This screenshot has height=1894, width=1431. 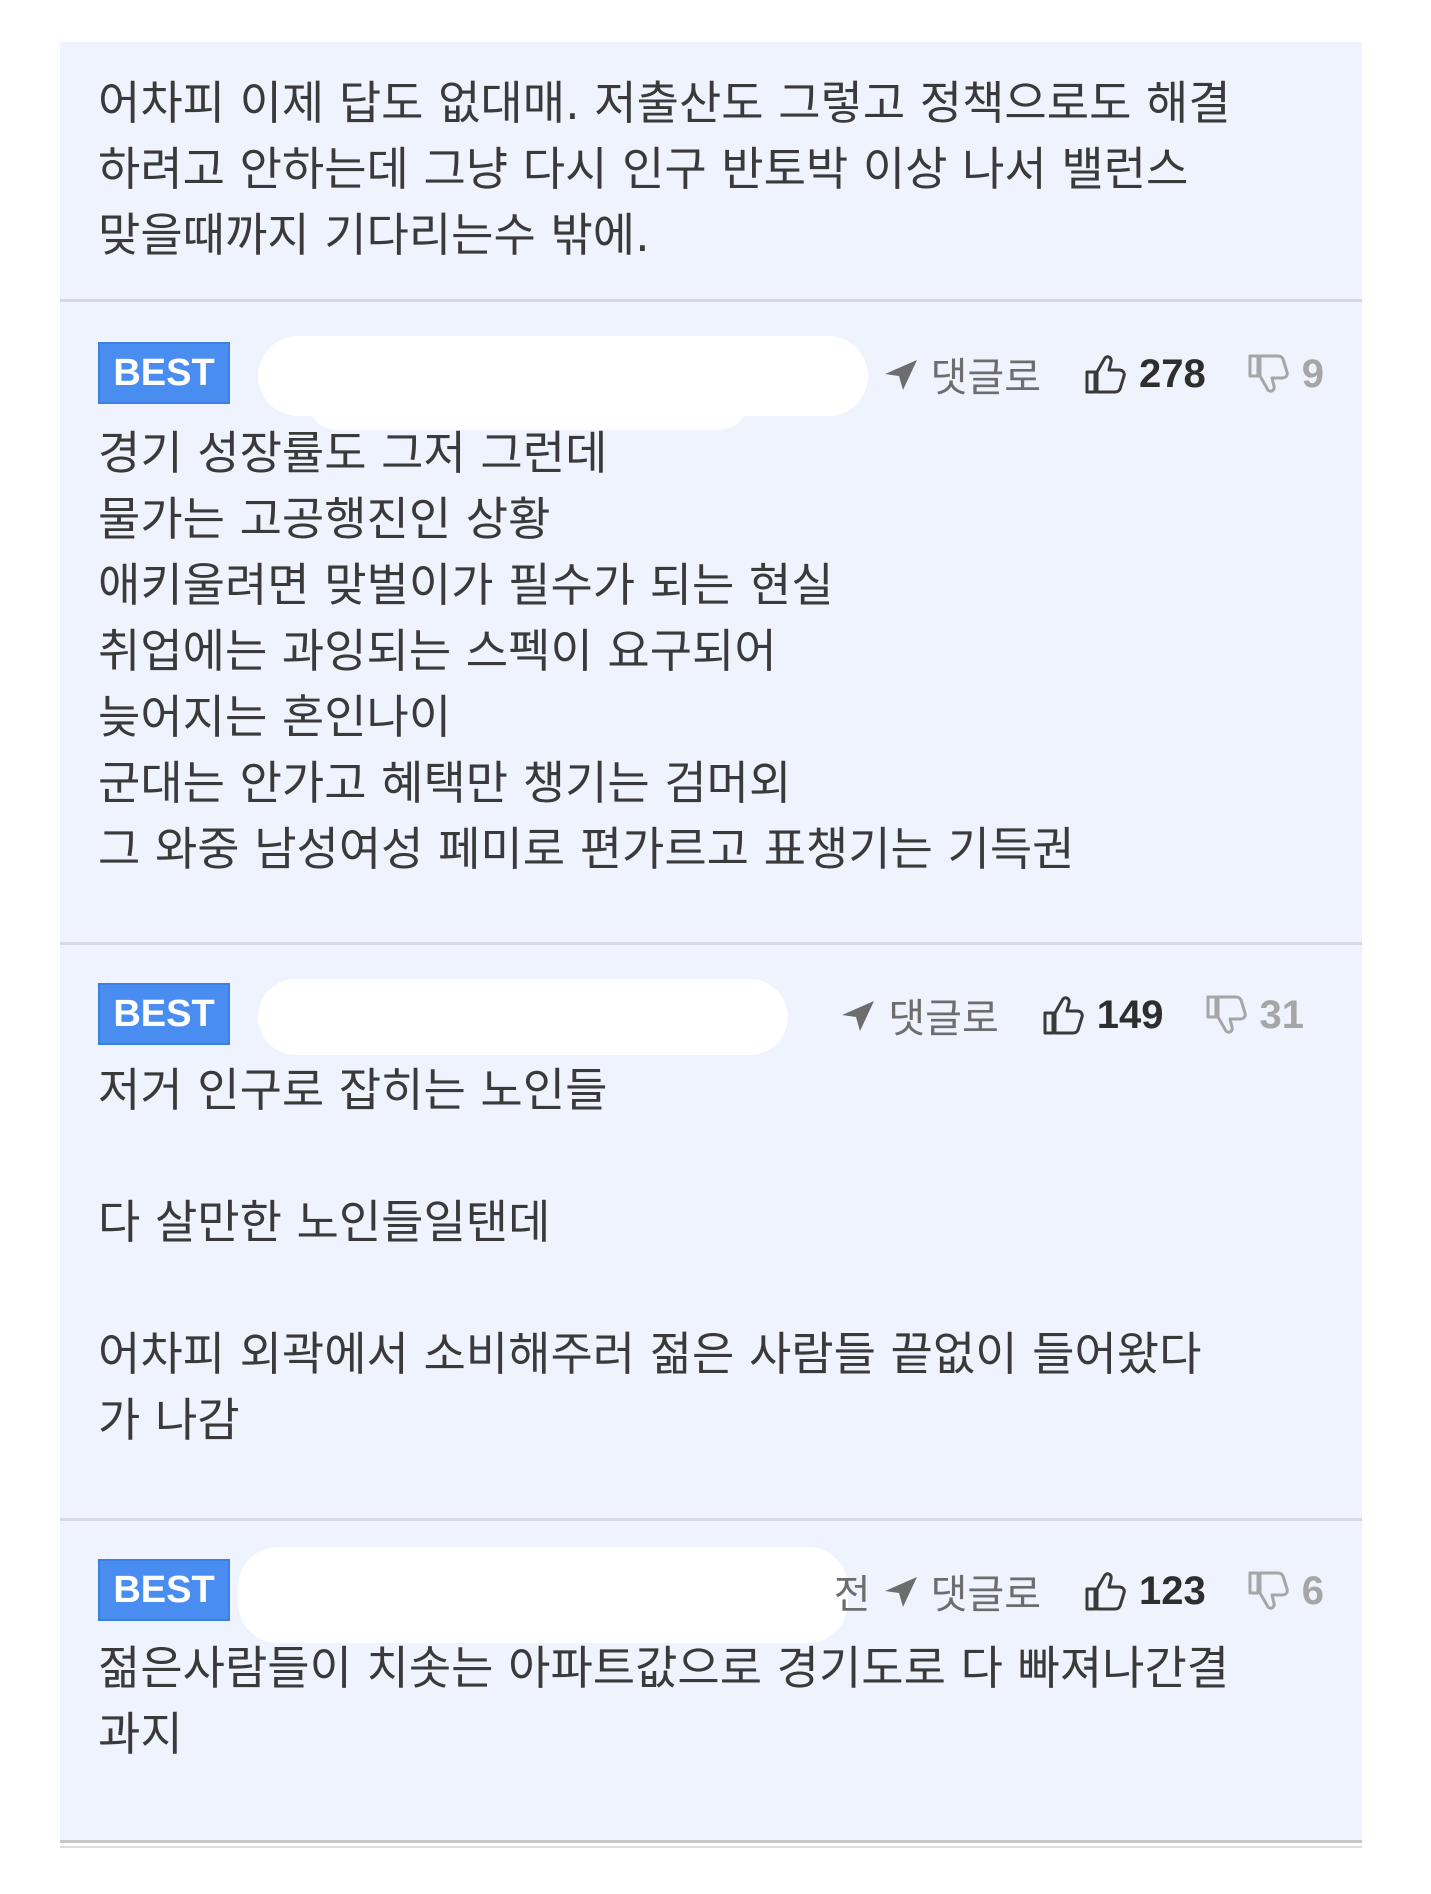 I want to click on comment-actions: 댓글로 278 9, so click(x=1102, y=374).